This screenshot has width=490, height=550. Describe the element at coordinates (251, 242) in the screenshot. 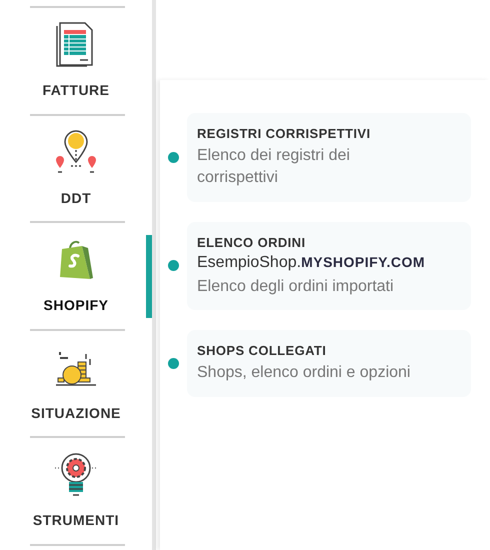

I see `item-title: ELENCO ORDINI` at that location.